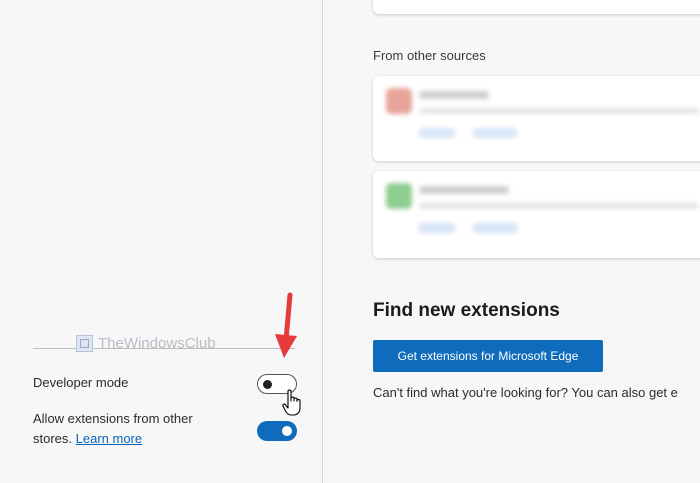 Image resolution: width=700 pixels, height=483 pixels. I want to click on get-extensions-button: Get extensions for Microsoft Edge, so click(488, 356).